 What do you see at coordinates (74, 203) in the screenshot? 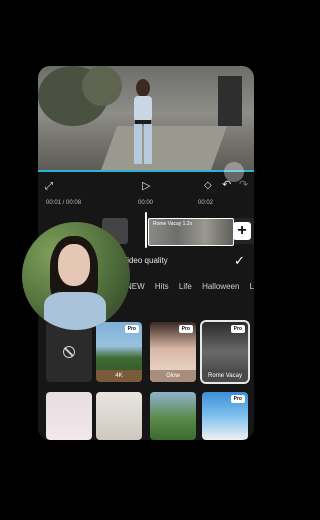
I see `total-time: 00:08` at bounding box center [74, 203].